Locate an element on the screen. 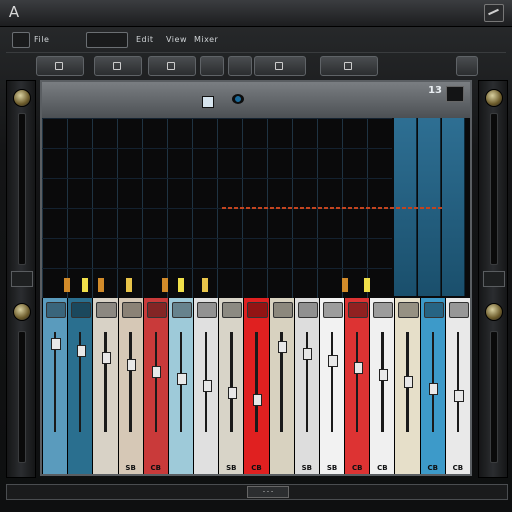 This screenshot has width=512, height=512. left-mid-knob is located at coordinates (22, 312).